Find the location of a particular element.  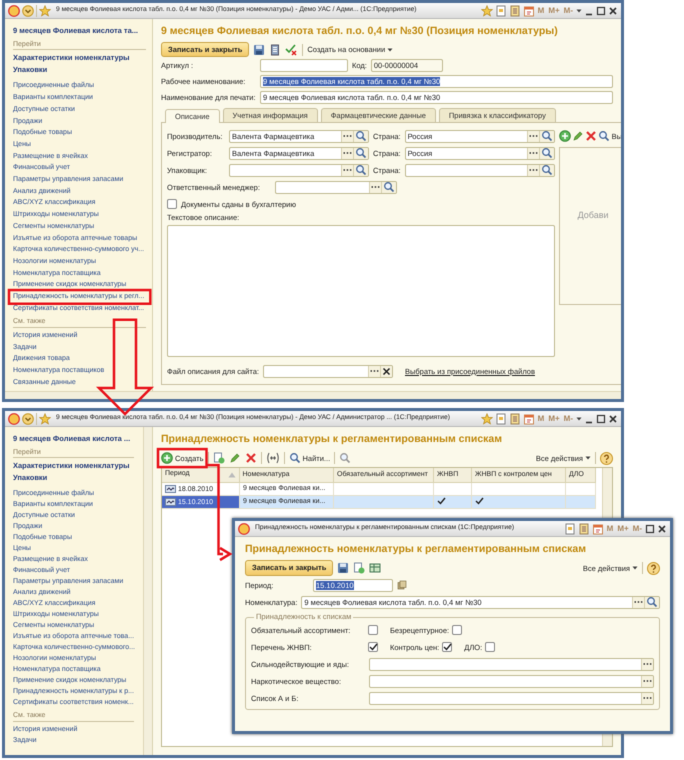

placeholder-text: Добави is located at coordinates (593, 215).